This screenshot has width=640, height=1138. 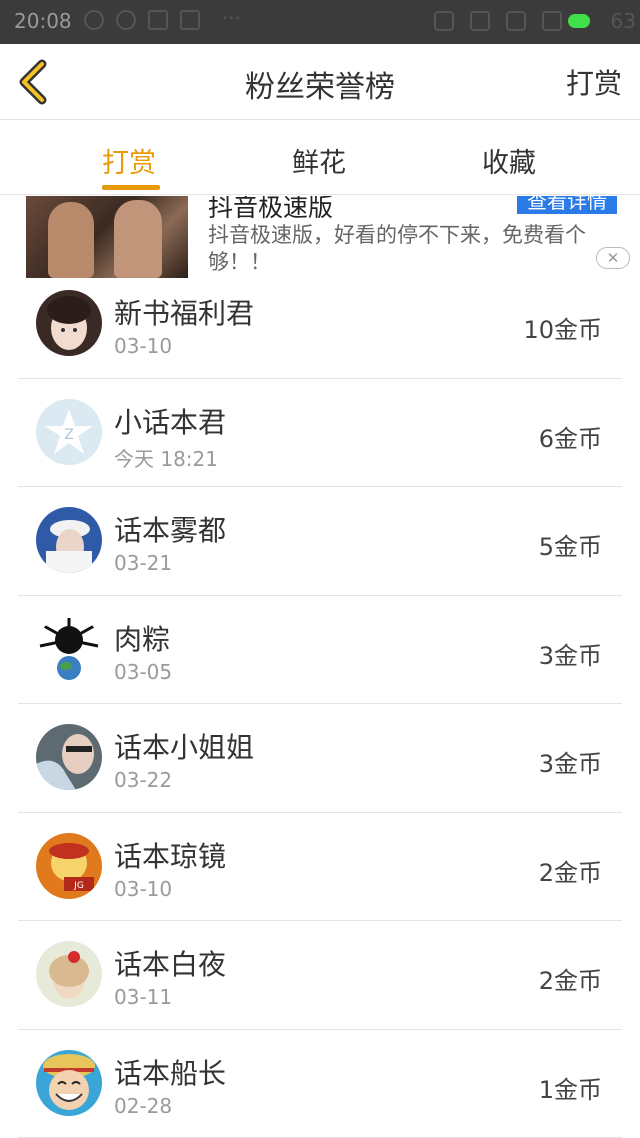 I want to click on alarm-icon, so click(x=94, y=20).